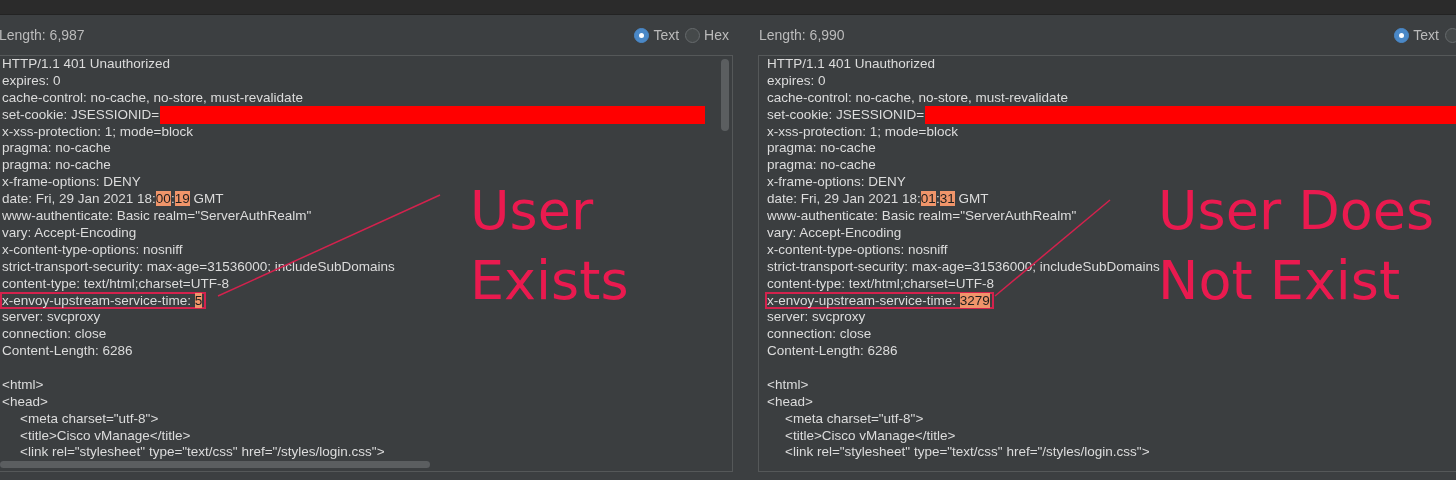 The image size is (1456, 480). What do you see at coordinates (549, 246) in the screenshot?
I see `annotation-text: User Exists` at bounding box center [549, 246].